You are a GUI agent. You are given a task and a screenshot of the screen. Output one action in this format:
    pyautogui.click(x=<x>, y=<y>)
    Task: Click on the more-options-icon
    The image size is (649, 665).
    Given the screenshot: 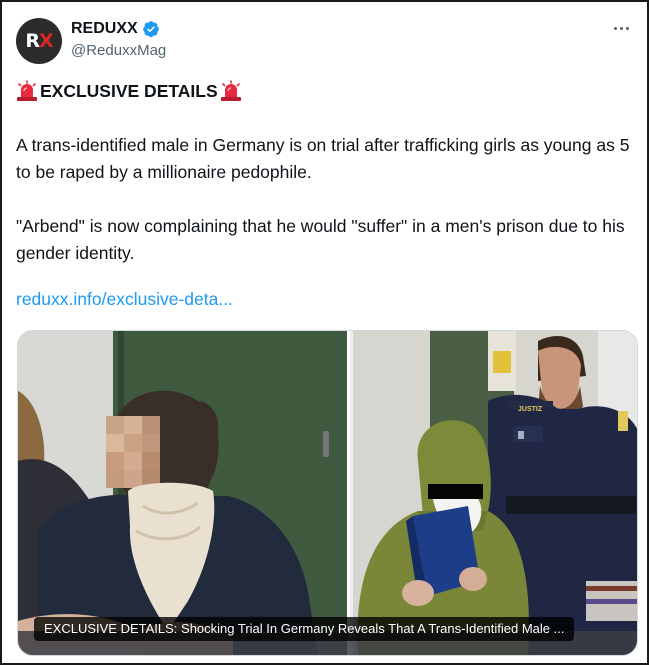 What is the action you would take?
    pyautogui.click(x=621, y=28)
    